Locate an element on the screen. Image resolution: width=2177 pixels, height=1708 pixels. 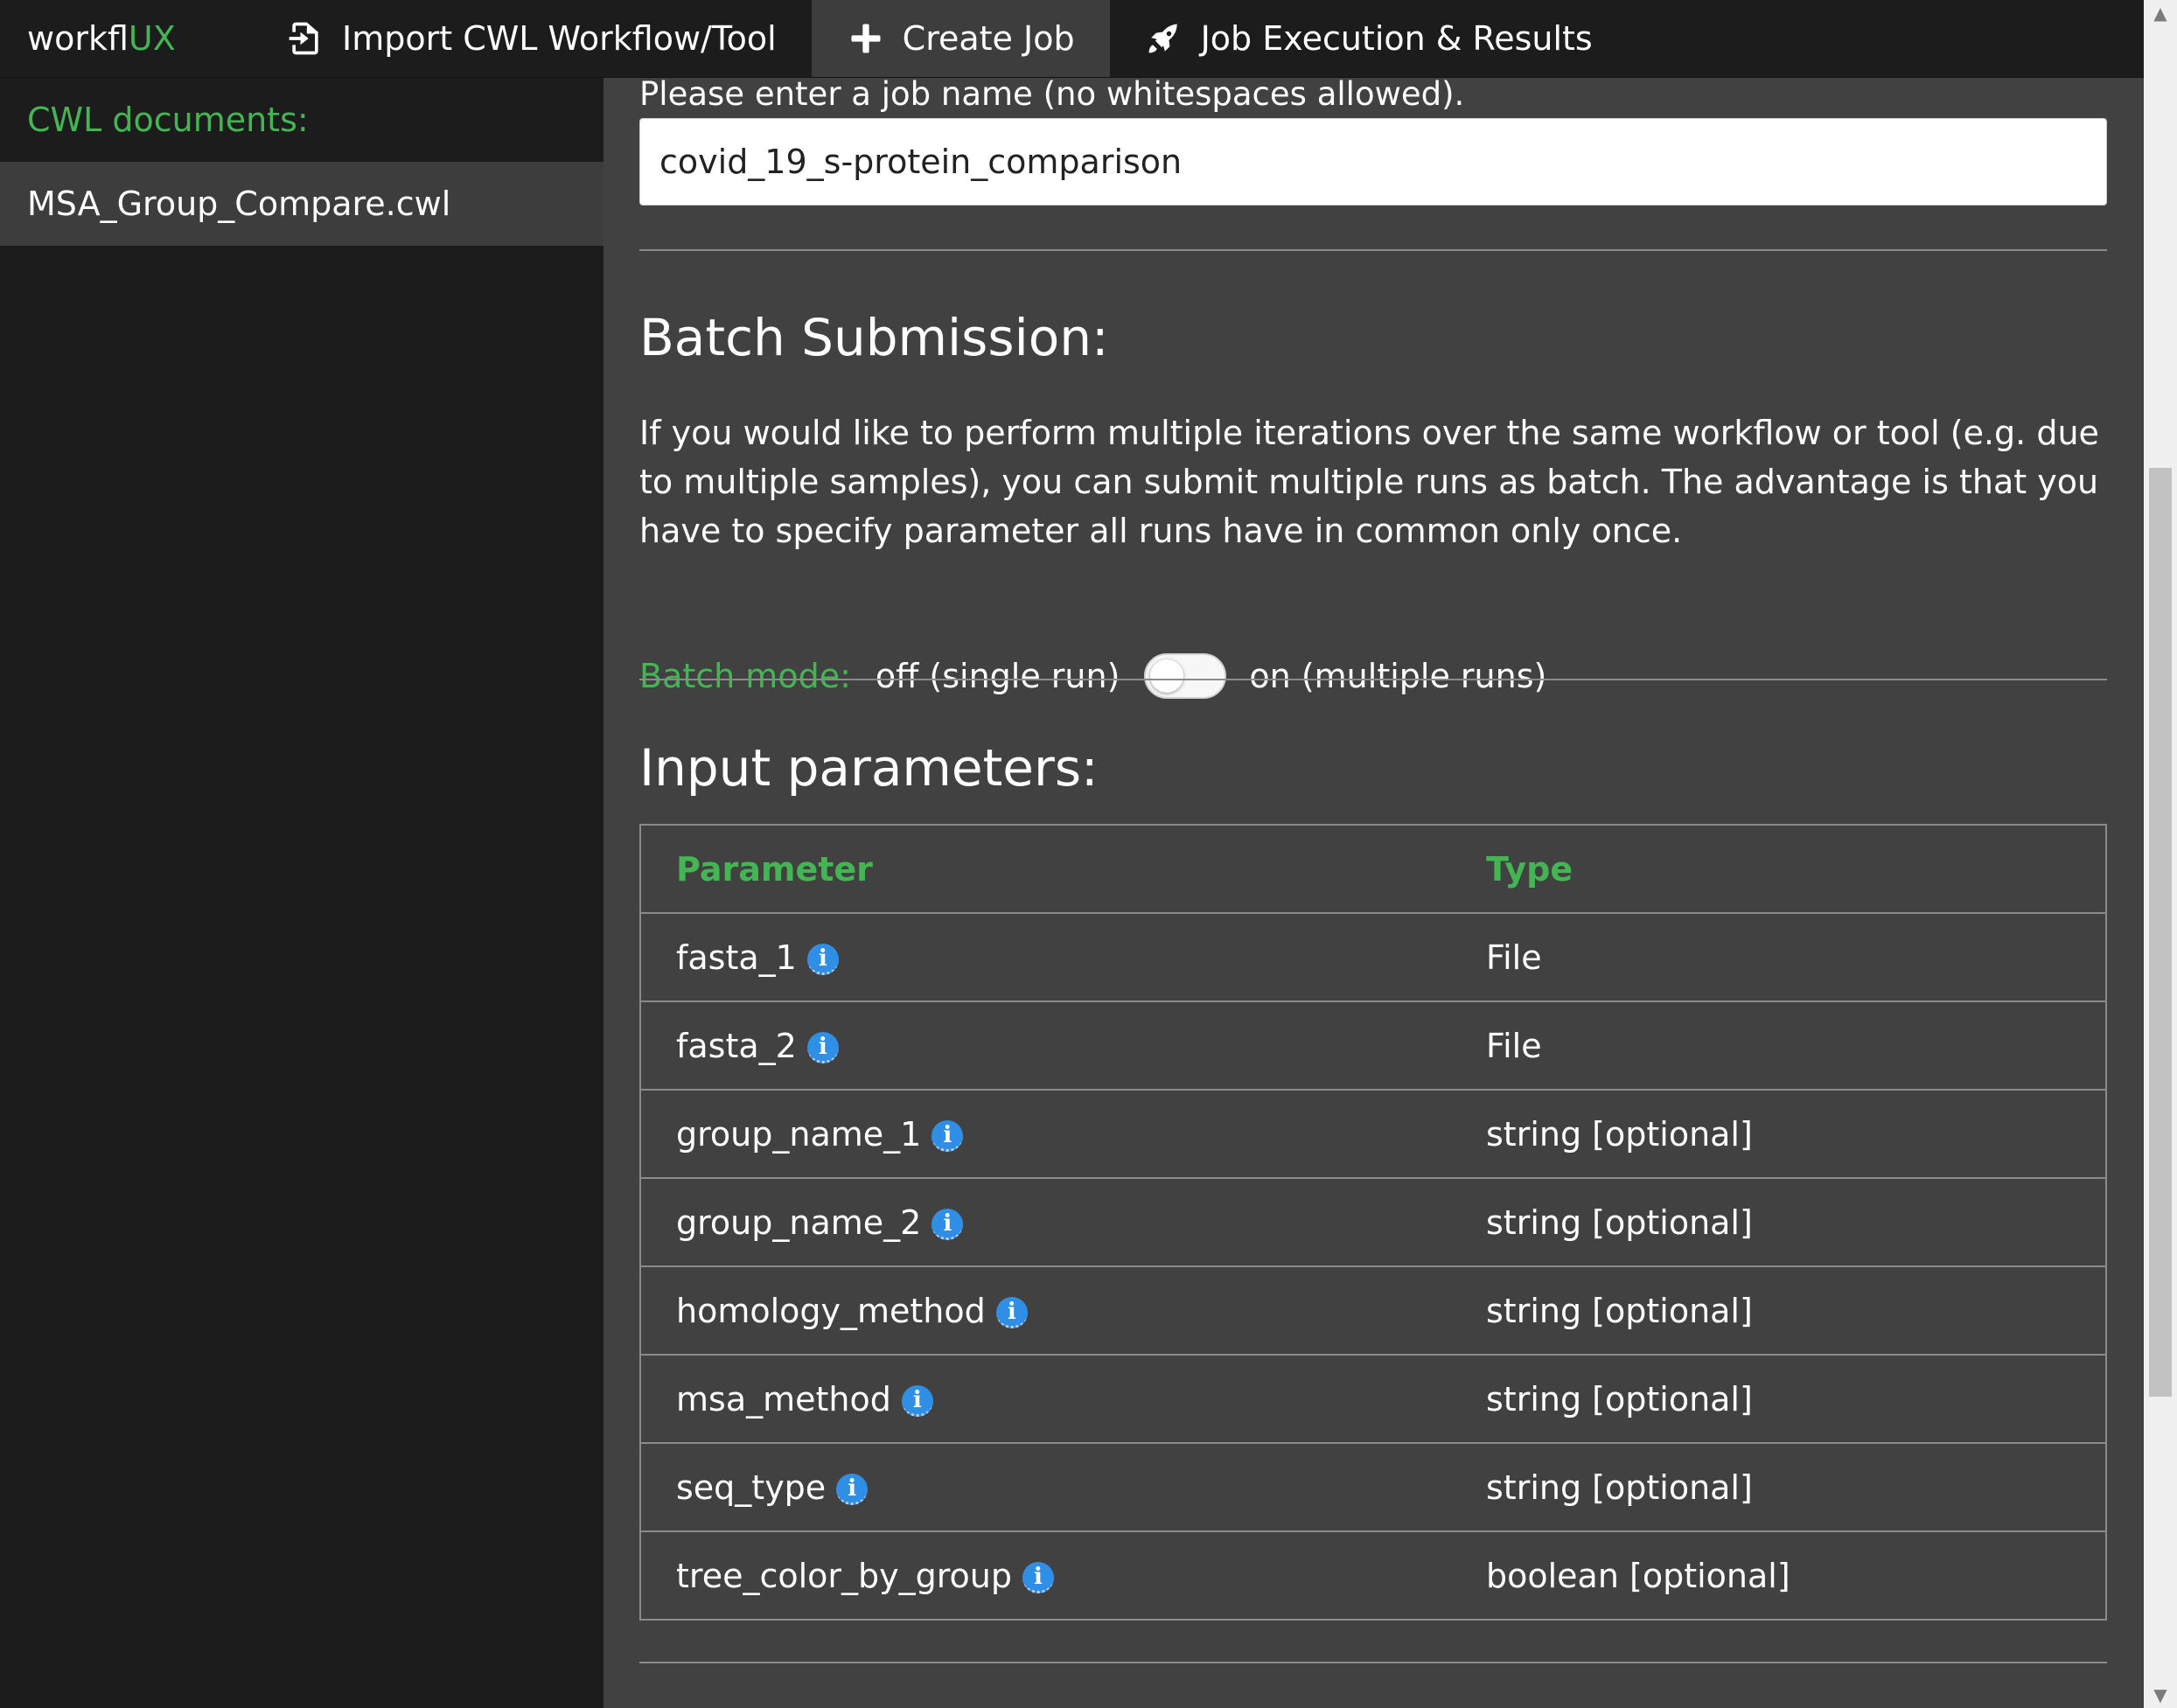
param-name: group_name_1 is located at coordinates (799, 1134).